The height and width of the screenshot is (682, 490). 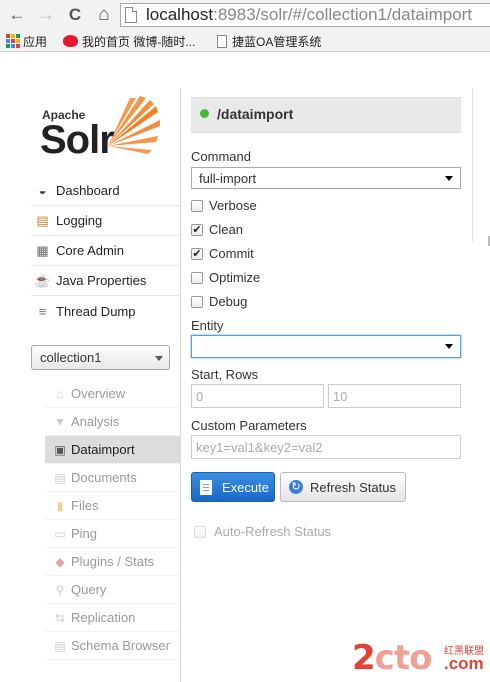 What do you see at coordinates (112, 590) in the screenshot?
I see `core-menu-query: ⚲ Query` at bounding box center [112, 590].